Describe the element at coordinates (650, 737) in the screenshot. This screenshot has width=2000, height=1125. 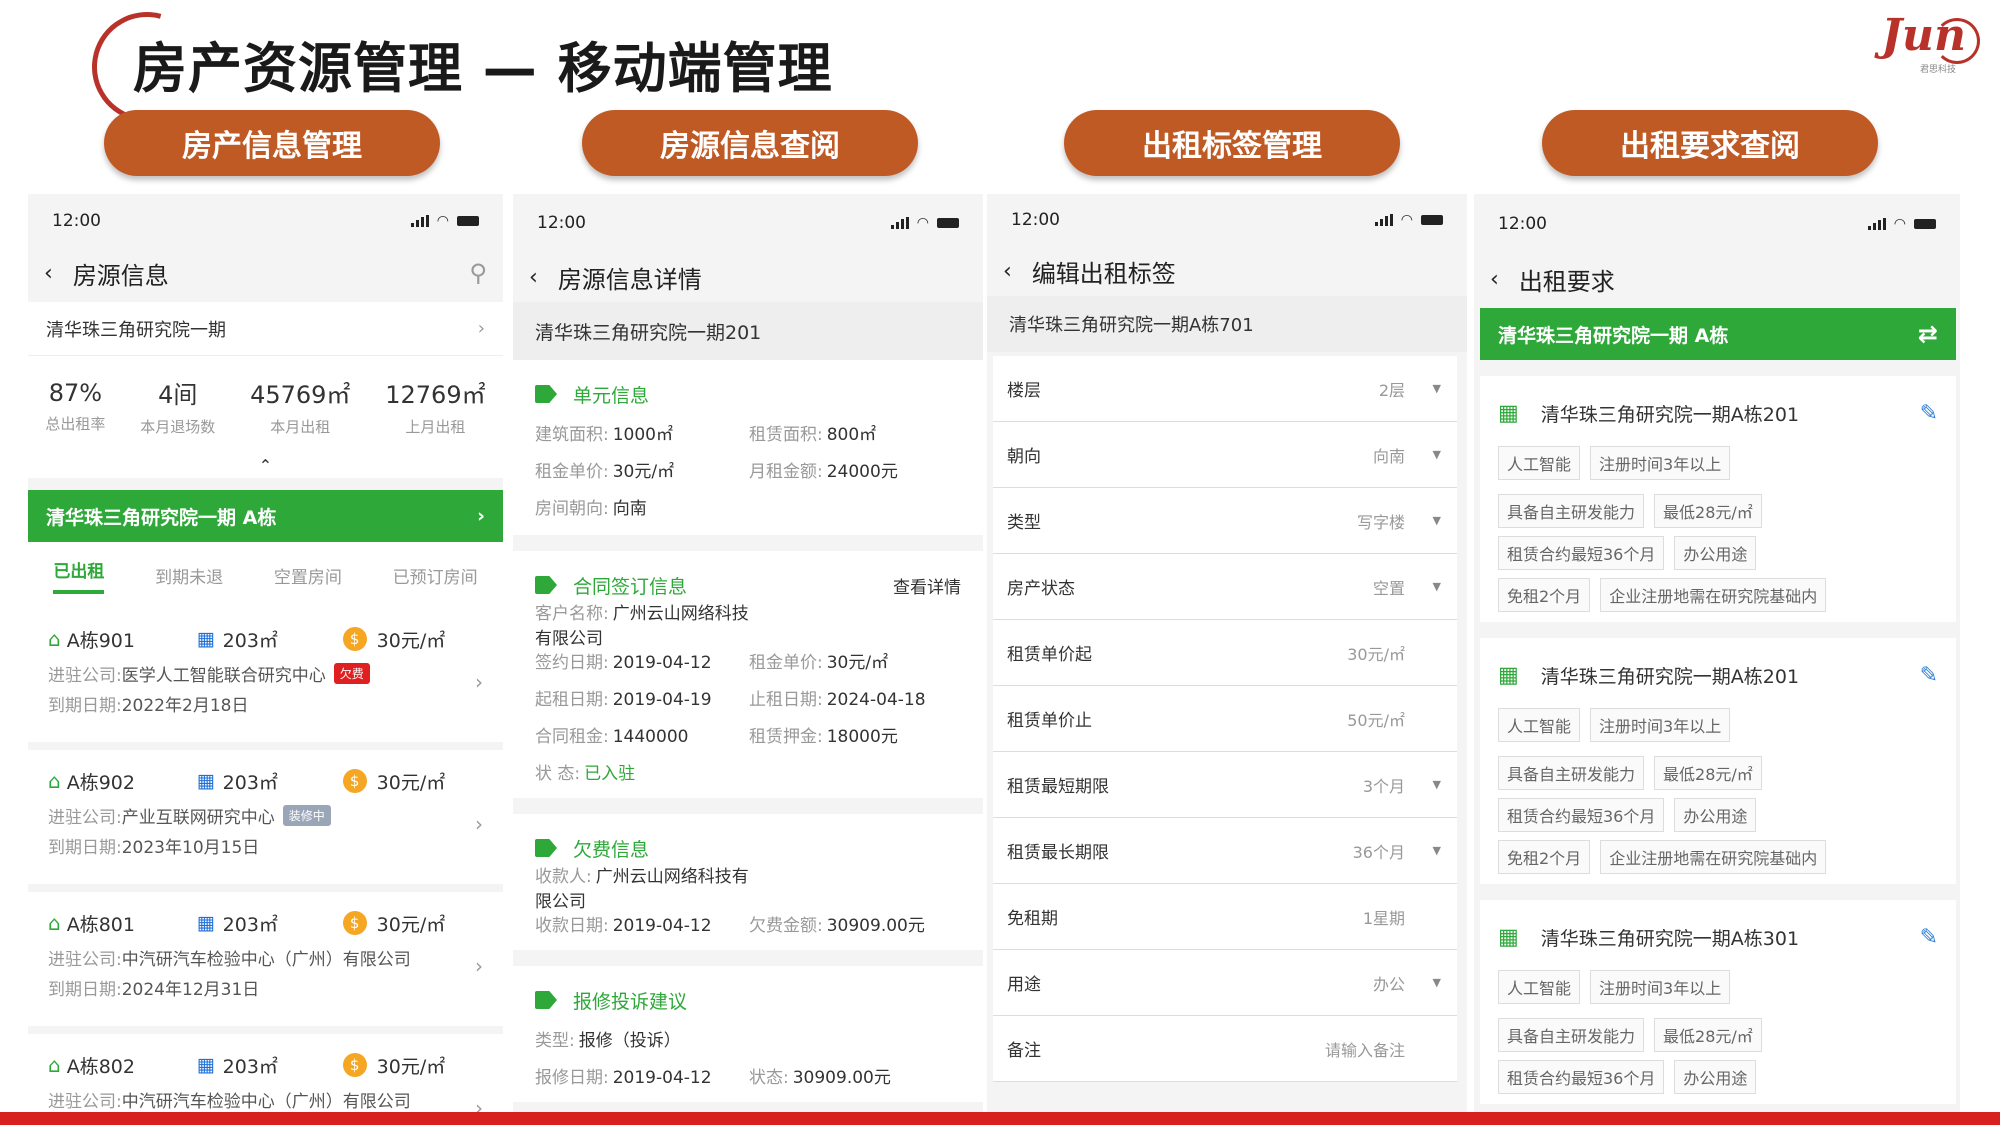
I see `field-value: 1440000` at that location.